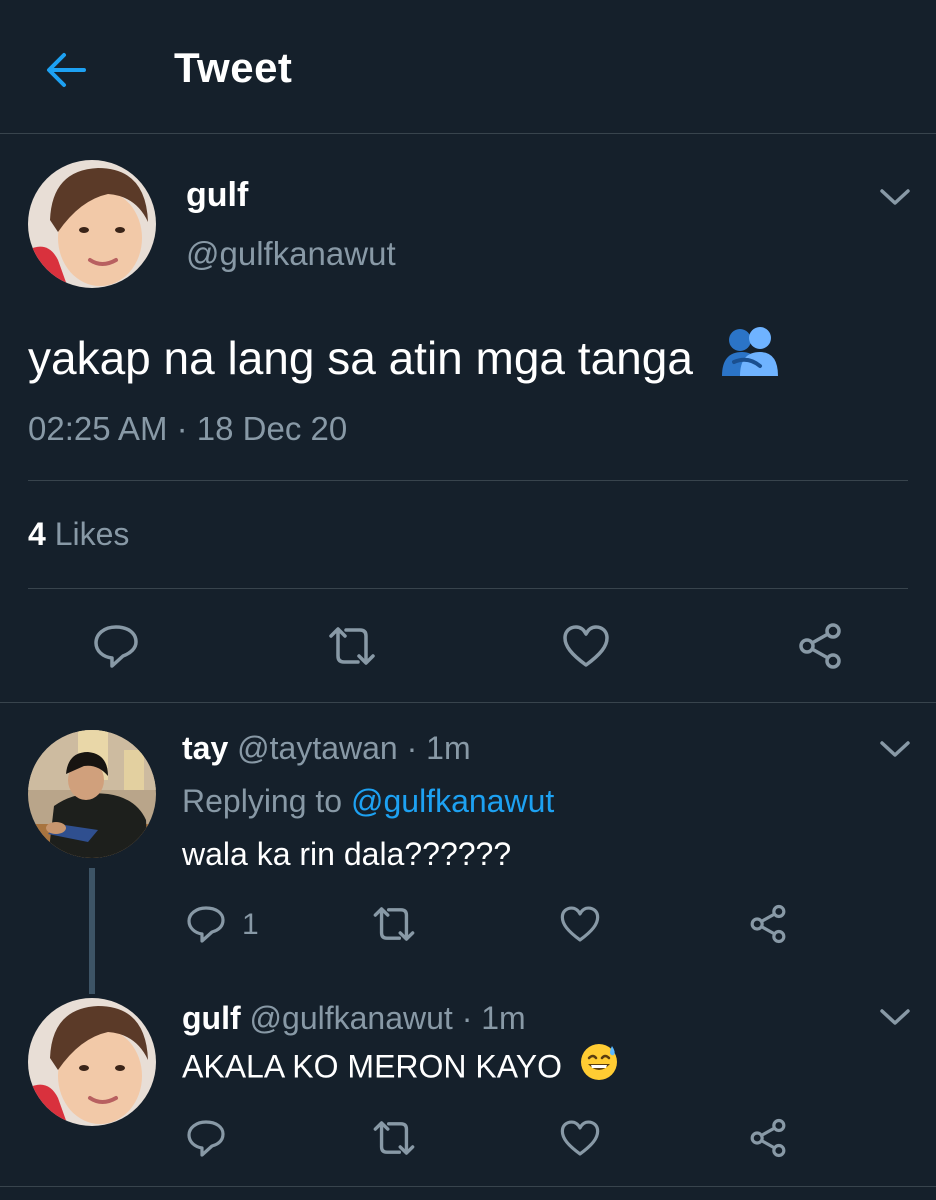 This screenshot has height=1200, width=936. I want to click on reply-text-content: AKALA KO MERON KAYO, so click(372, 1066).